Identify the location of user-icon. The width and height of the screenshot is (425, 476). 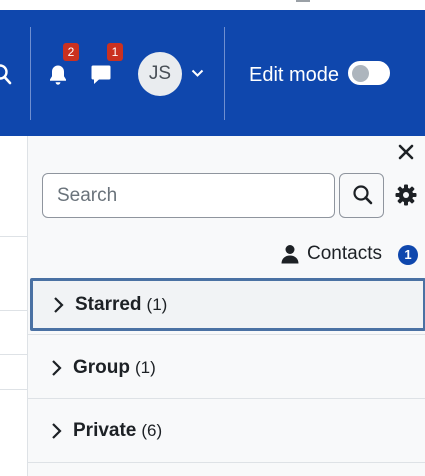
(290, 254).